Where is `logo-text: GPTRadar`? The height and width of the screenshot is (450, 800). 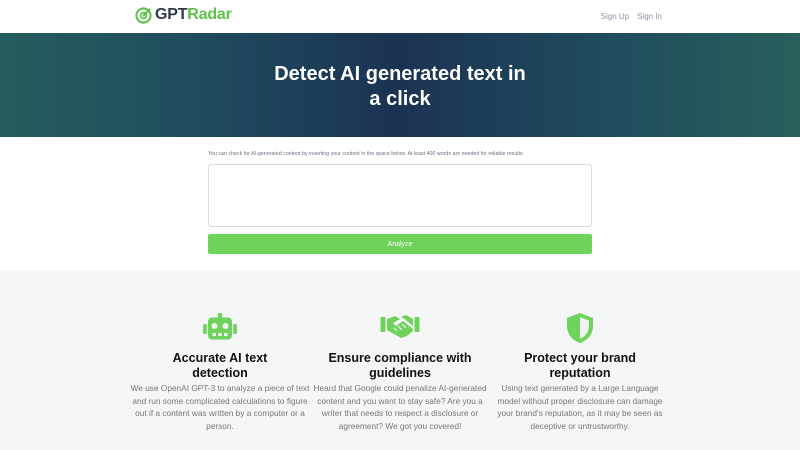 logo-text: GPTRadar is located at coordinates (193, 15).